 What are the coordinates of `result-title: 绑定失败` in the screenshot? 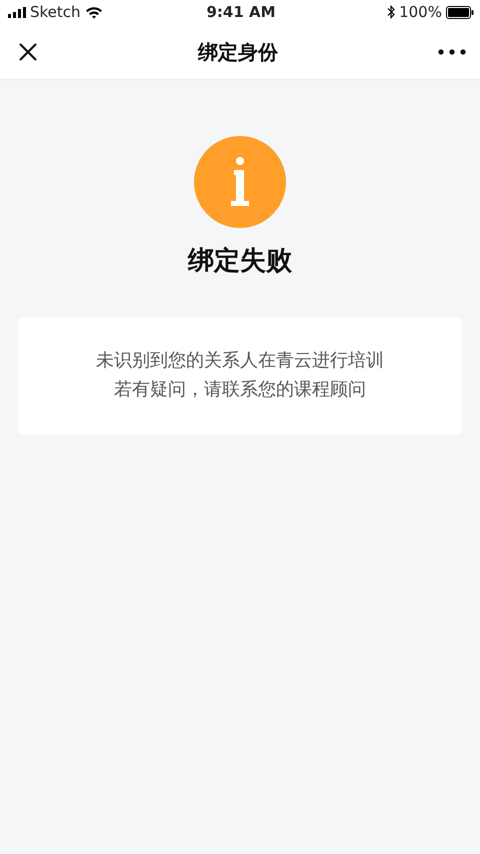 It's located at (240, 261).